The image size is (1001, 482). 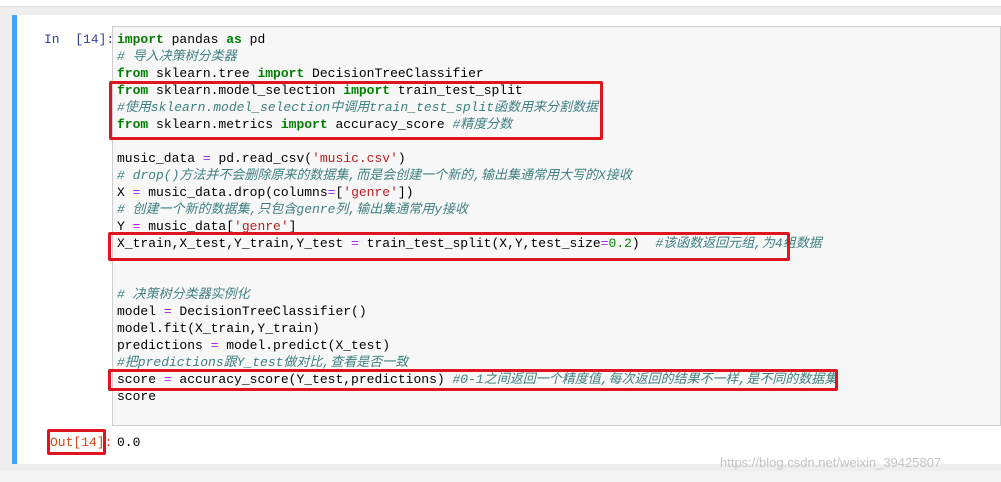 What do you see at coordinates (304, 345) in the screenshot?
I see `code-token: model.predict(X_test)` at bounding box center [304, 345].